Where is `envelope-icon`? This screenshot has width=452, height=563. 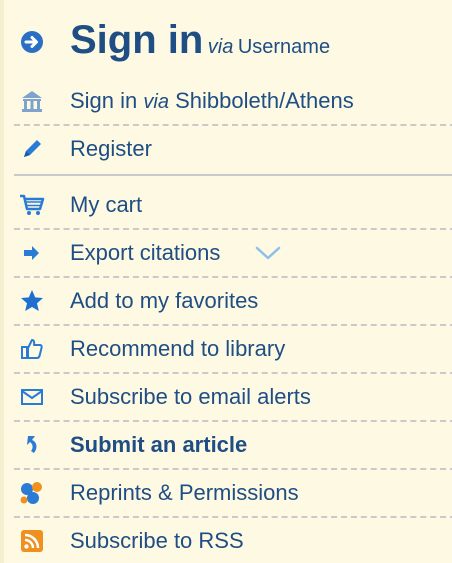 envelope-icon is located at coordinates (32, 397).